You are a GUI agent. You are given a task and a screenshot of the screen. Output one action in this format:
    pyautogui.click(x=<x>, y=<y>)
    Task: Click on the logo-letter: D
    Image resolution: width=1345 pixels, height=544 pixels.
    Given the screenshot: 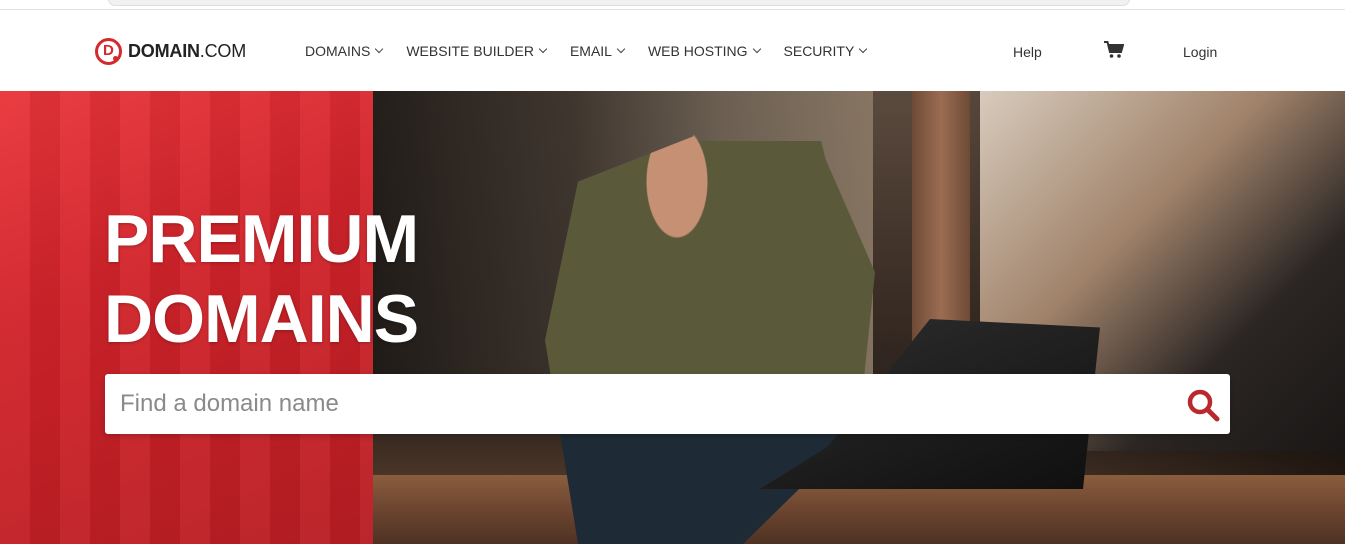 What is the action you would take?
    pyautogui.click(x=108, y=50)
    